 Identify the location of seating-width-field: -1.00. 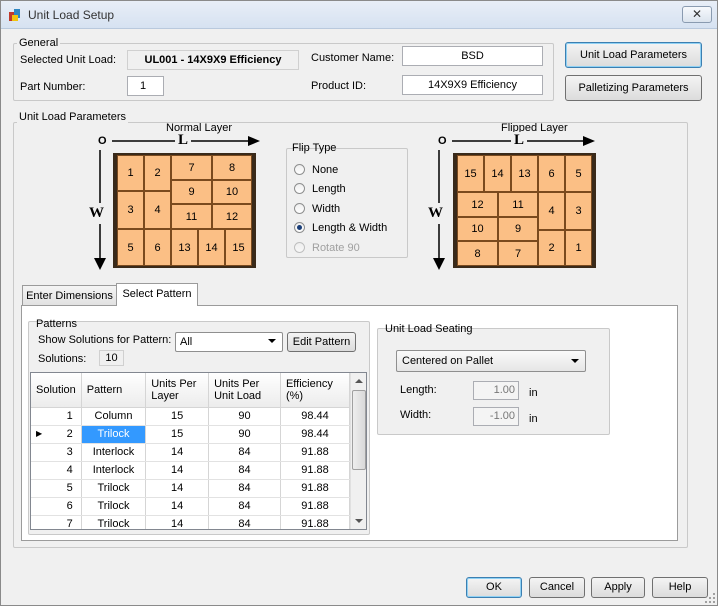
(496, 416).